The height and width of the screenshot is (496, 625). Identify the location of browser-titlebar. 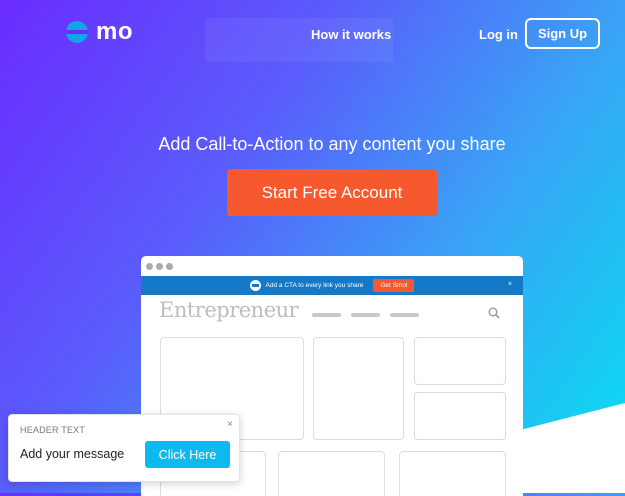
(332, 266).